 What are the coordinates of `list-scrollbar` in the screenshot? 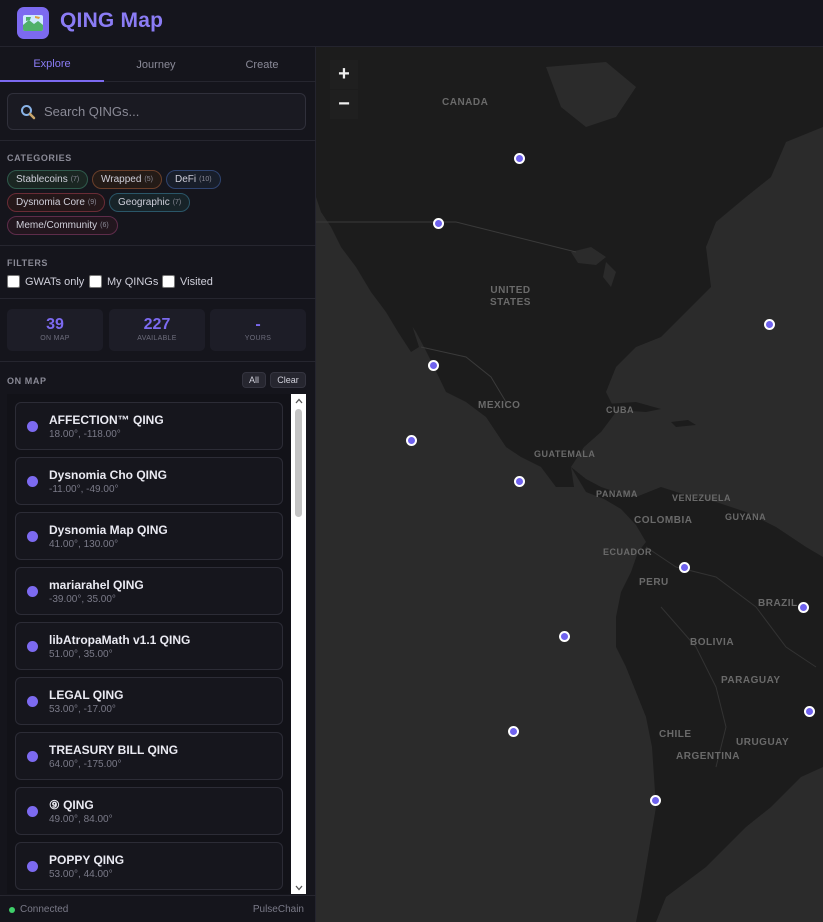 It's located at (298, 644).